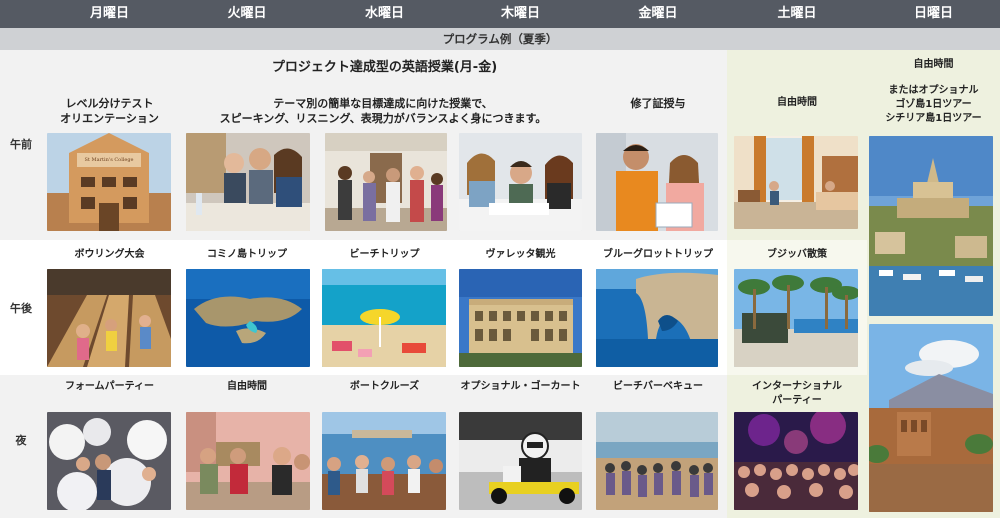  What do you see at coordinates (658, 386) in the screenshot?
I see `fri-evening-label: ビーチバーベキュー` at bounding box center [658, 386].